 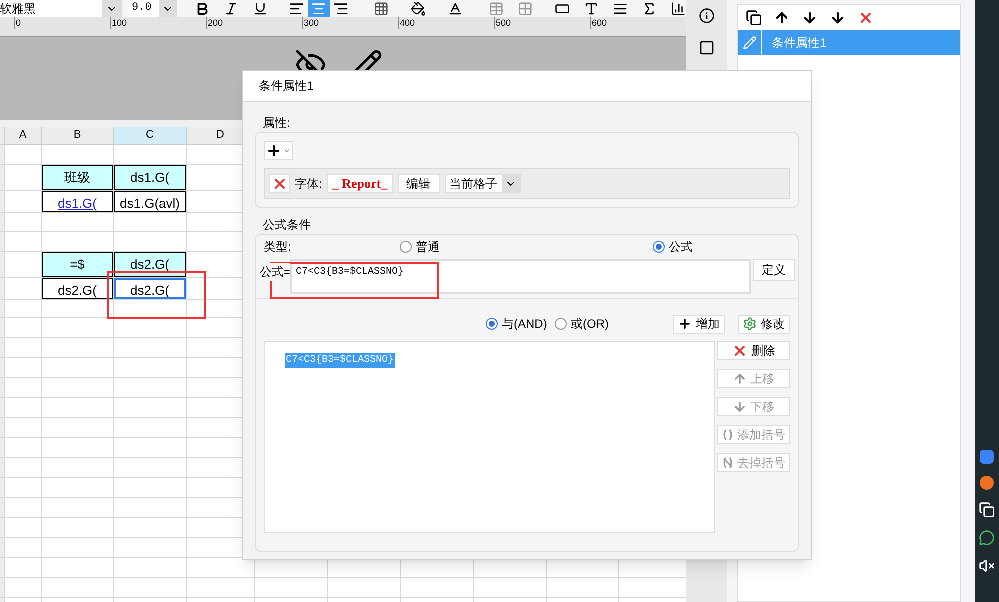 I want to click on dialog-title: 条件属性1, so click(x=286, y=86).